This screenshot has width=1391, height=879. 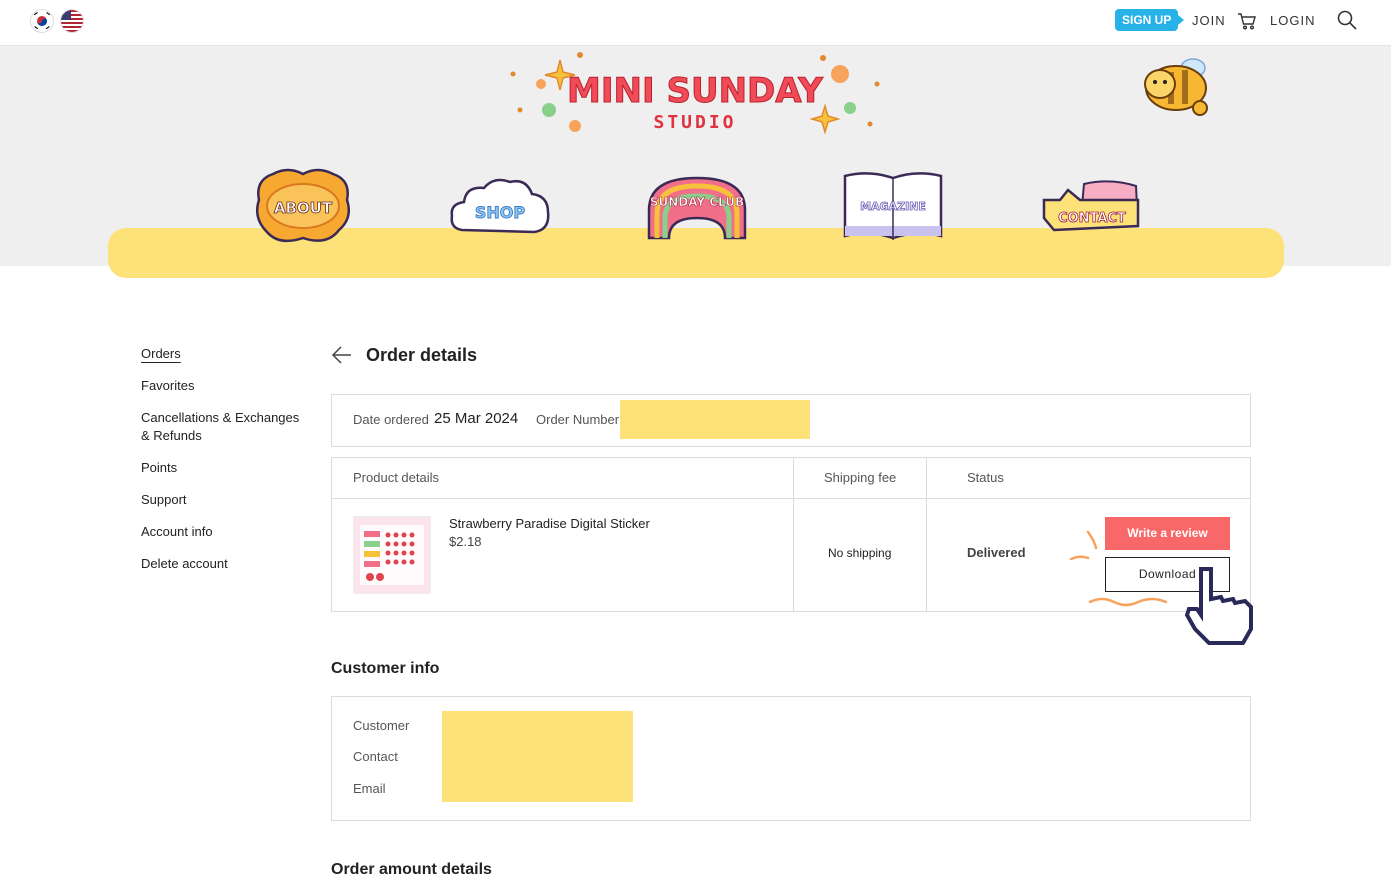 I want to click on nav-about: ABOUT, so click(x=303, y=206).